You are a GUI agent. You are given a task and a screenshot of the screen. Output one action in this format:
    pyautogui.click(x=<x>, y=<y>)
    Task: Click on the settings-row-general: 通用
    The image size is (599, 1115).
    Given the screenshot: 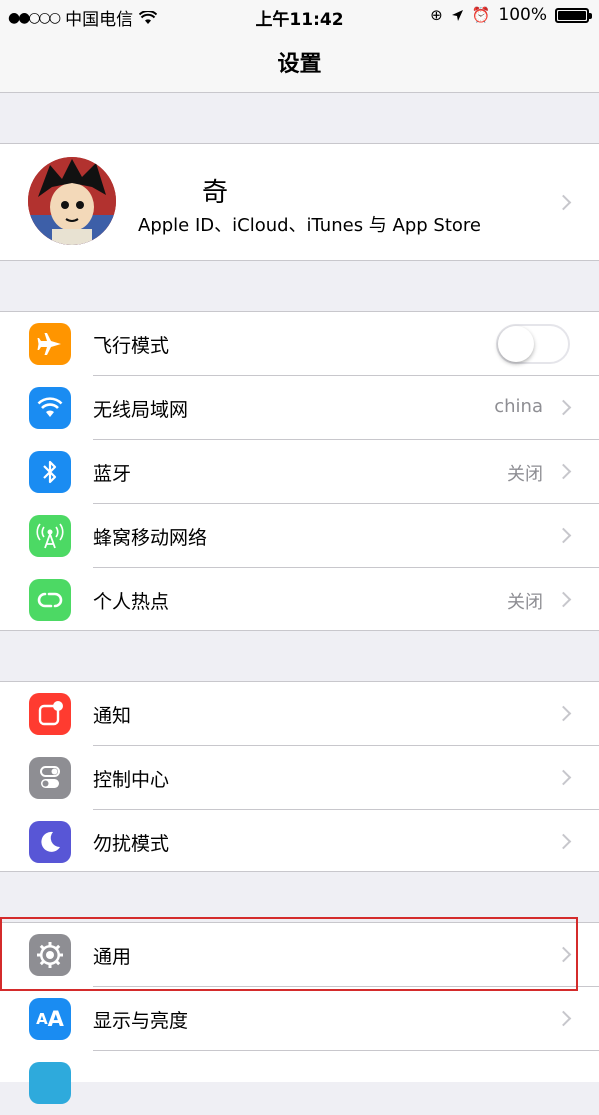 What is the action you would take?
    pyautogui.click(x=299, y=955)
    